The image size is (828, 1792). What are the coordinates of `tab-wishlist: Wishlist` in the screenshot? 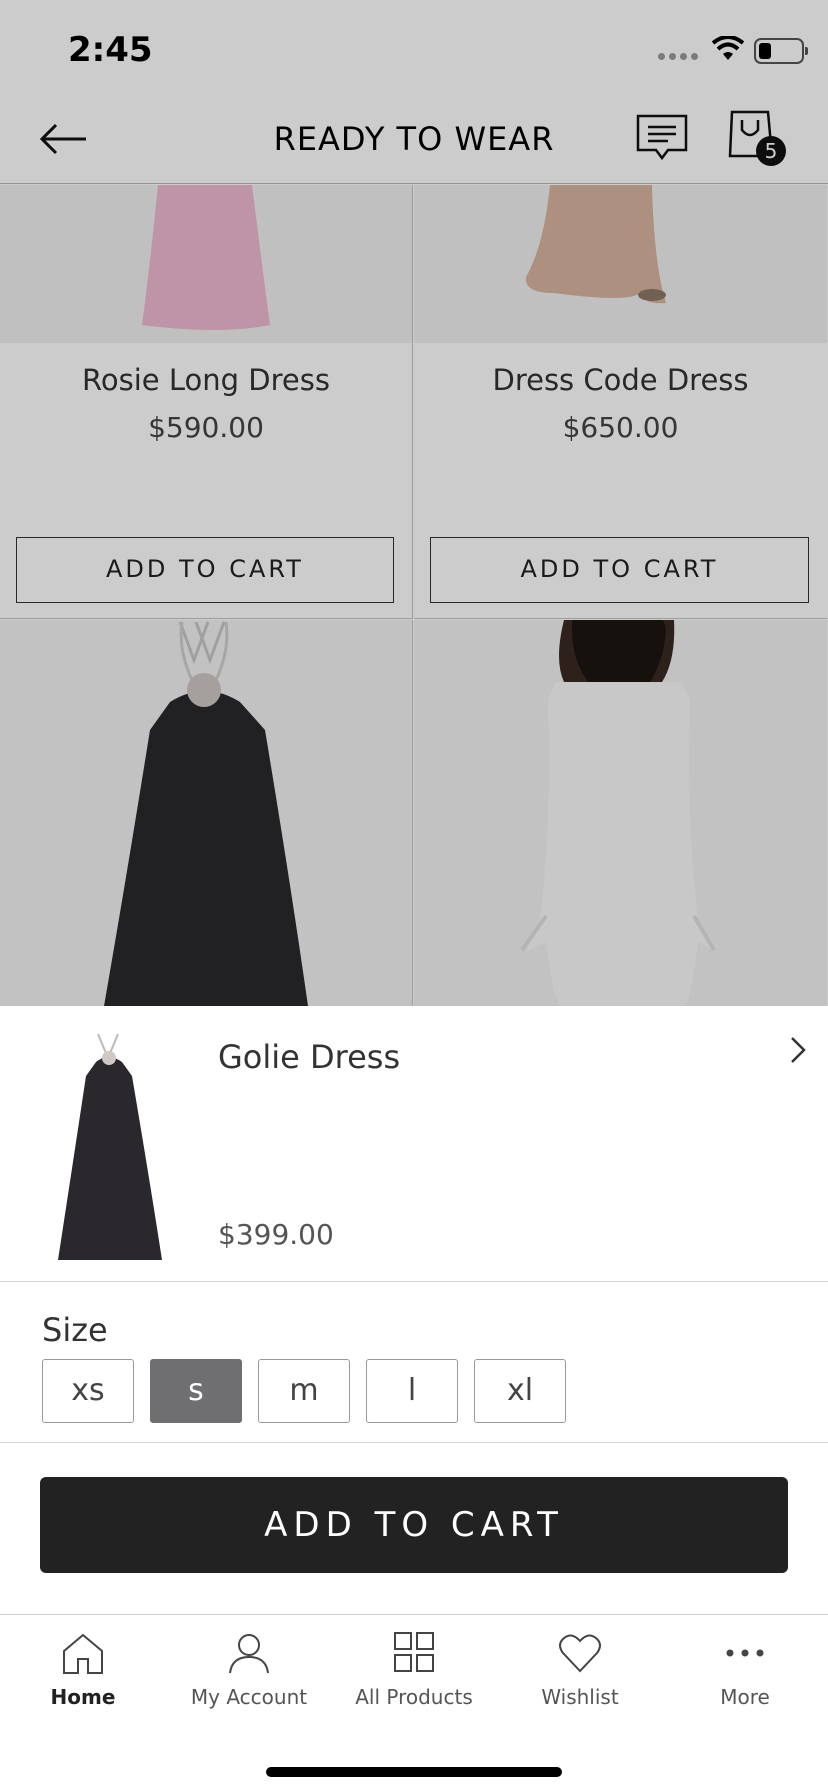 It's located at (580, 1686).